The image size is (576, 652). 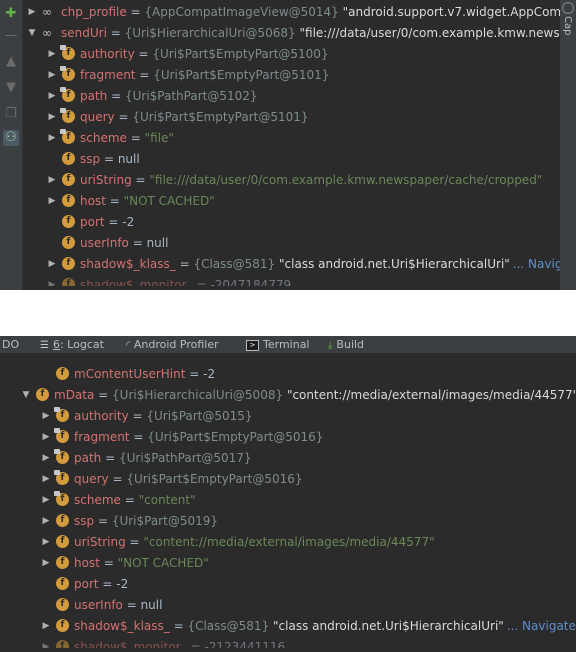 I want to click on move-down-icon: ▼, so click(x=11, y=88).